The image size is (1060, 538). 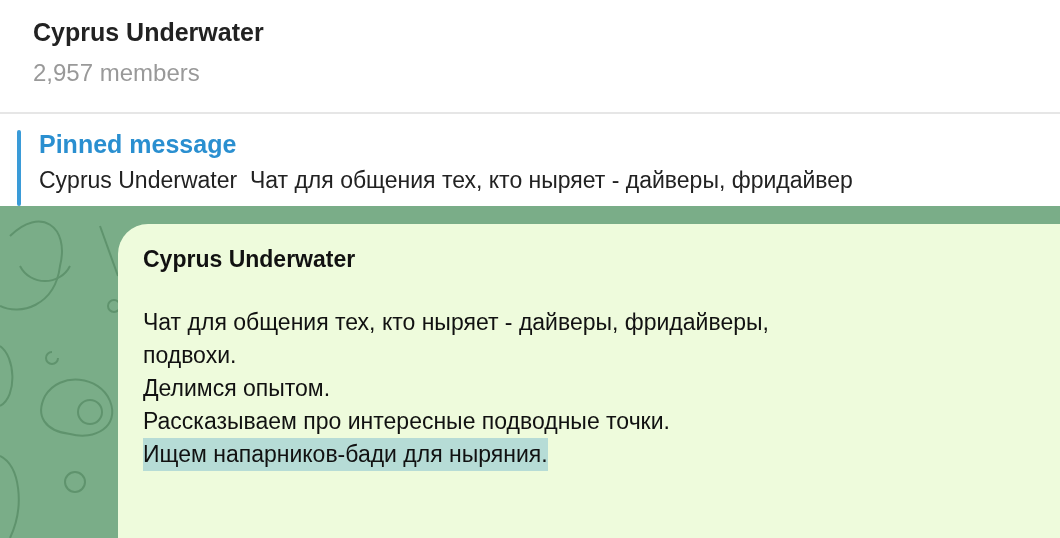 I want to click on highlighted-text: Ищем напарников-бади для ныряния., so click(x=345, y=454).